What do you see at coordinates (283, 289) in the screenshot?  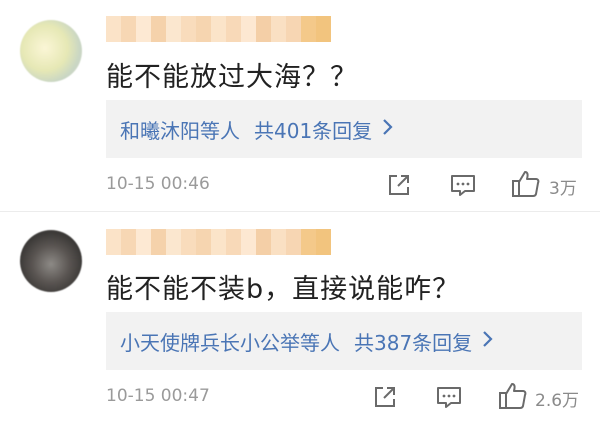 I see `comment-text: 能不能不装b，直接说能咋？` at bounding box center [283, 289].